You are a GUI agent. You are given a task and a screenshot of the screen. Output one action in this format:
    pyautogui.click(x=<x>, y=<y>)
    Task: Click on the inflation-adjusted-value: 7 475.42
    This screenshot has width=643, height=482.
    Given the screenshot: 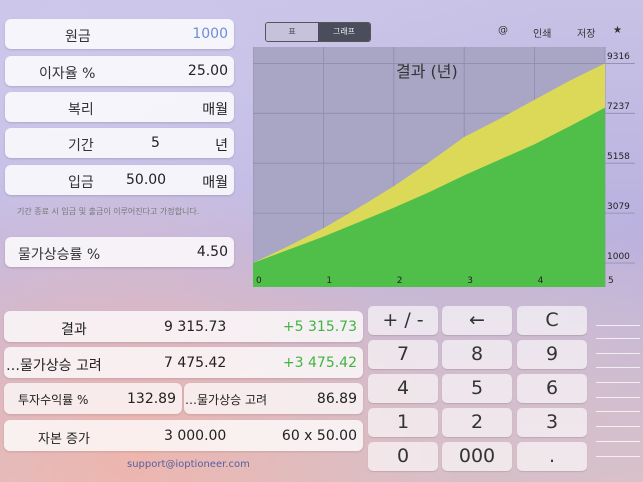 What is the action you would take?
    pyautogui.click(x=195, y=363)
    